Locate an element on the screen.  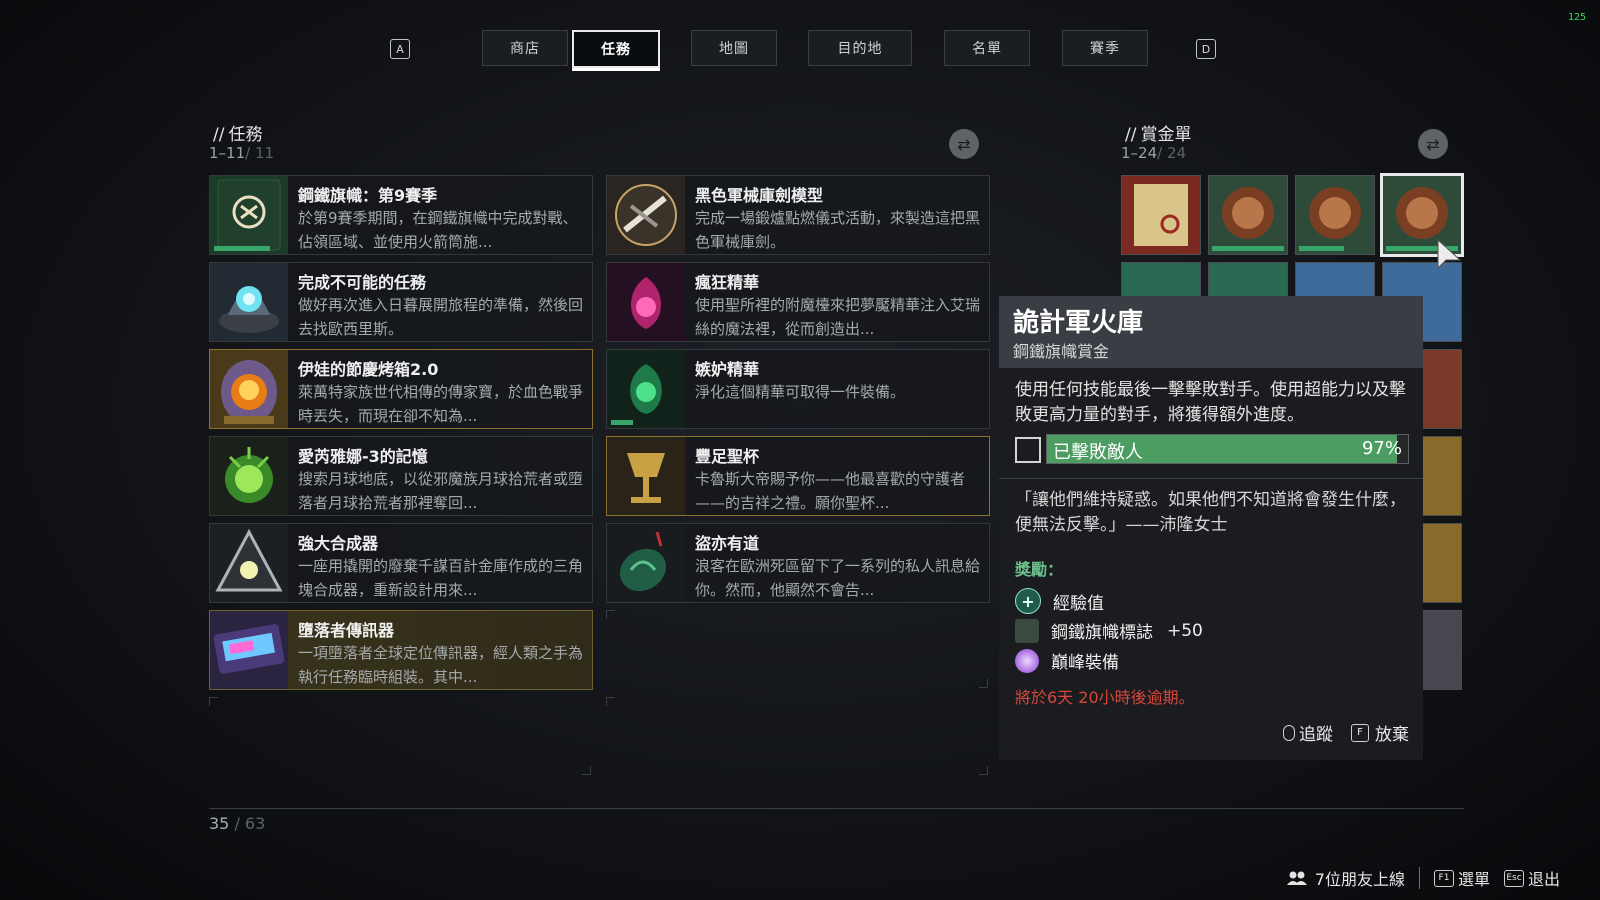
envy-essence-icon is located at coordinates (646, 389).